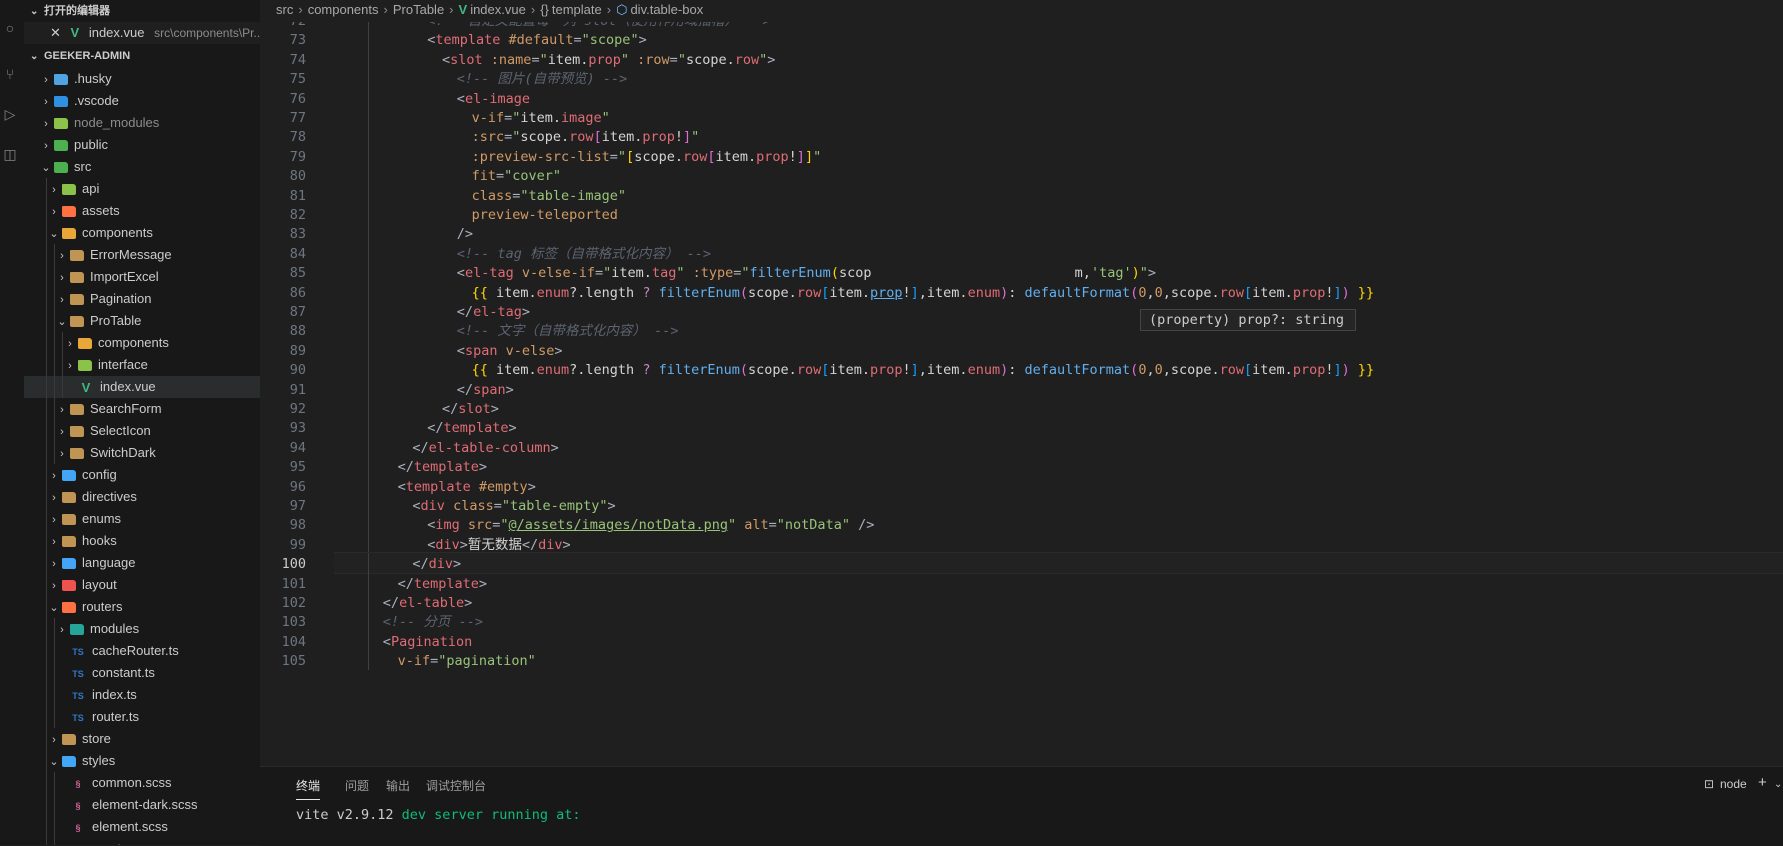 The height and width of the screenshot is (846, 1783). Describe the element at coordinates (85, 344) in the screenshot. I see `components-folder-icon` at that location.